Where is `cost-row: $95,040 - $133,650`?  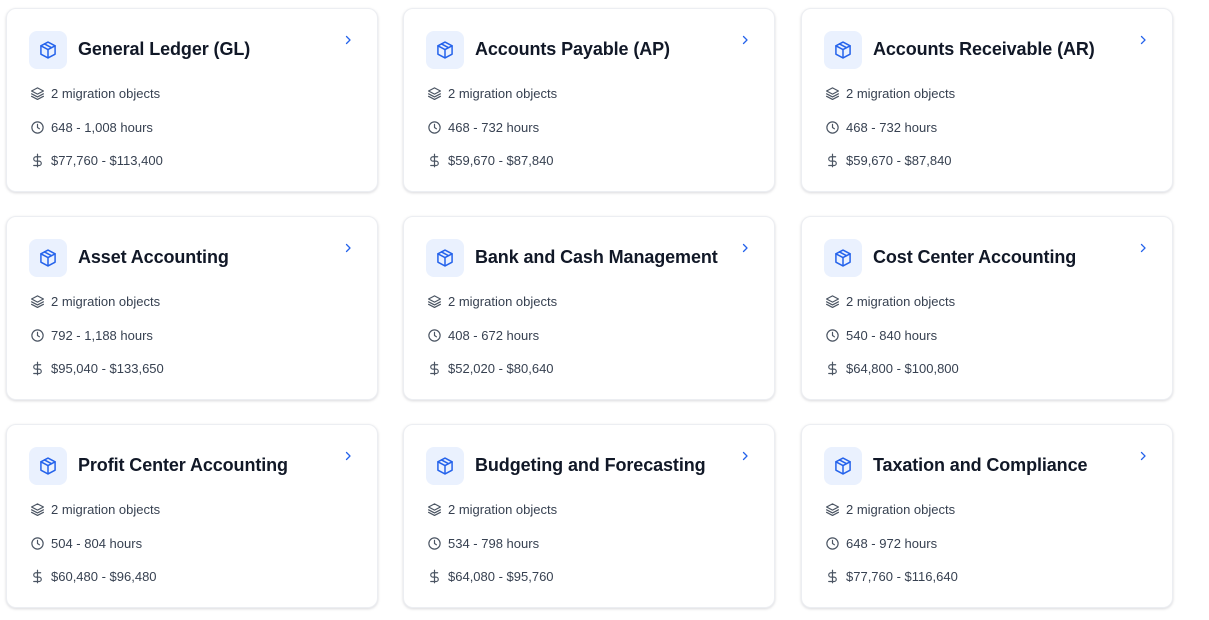 cost-row: $95,040 - $133,650 is located at coordinates (96, 368).